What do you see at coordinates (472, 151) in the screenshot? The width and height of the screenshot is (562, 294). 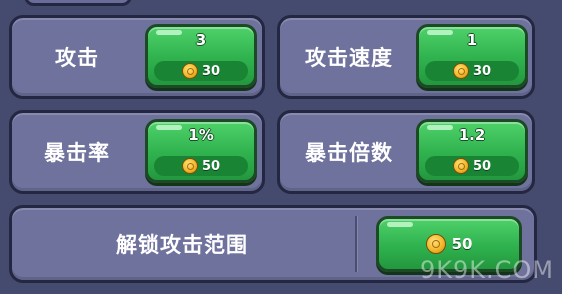 I see `upgrade-crit-multiplier-button: 1.2 50` at bounding box center [472, 151].